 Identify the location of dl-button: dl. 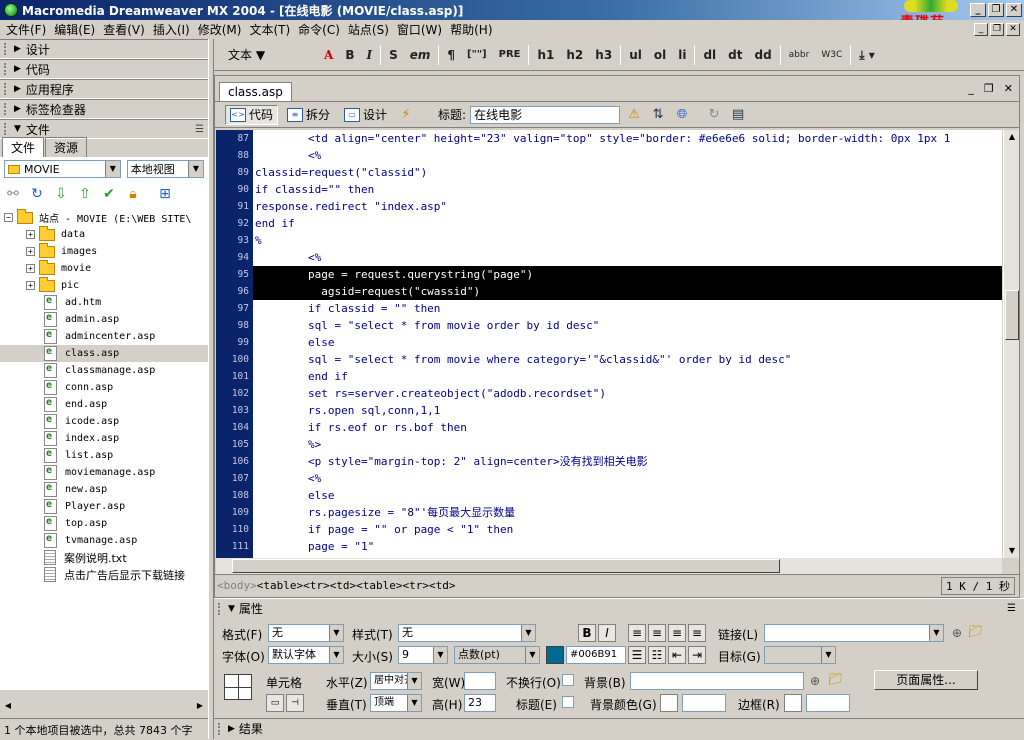
(709, 55).